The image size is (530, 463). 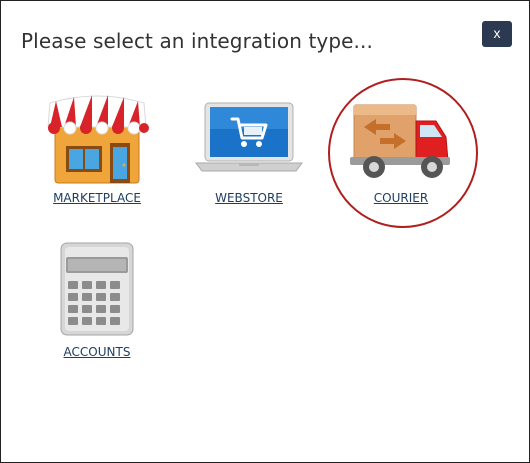 I want to click on tile-courier: COURIER, so click(x=401, y=151).